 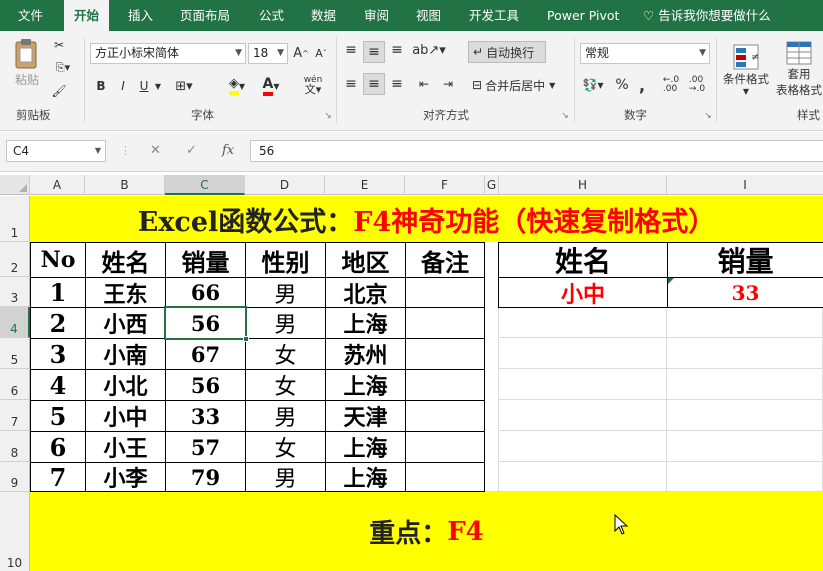 What do you see at coordinates (285, 185) in the screenshot?
I see `column-header-d: D` at bounding box center [285, 185].